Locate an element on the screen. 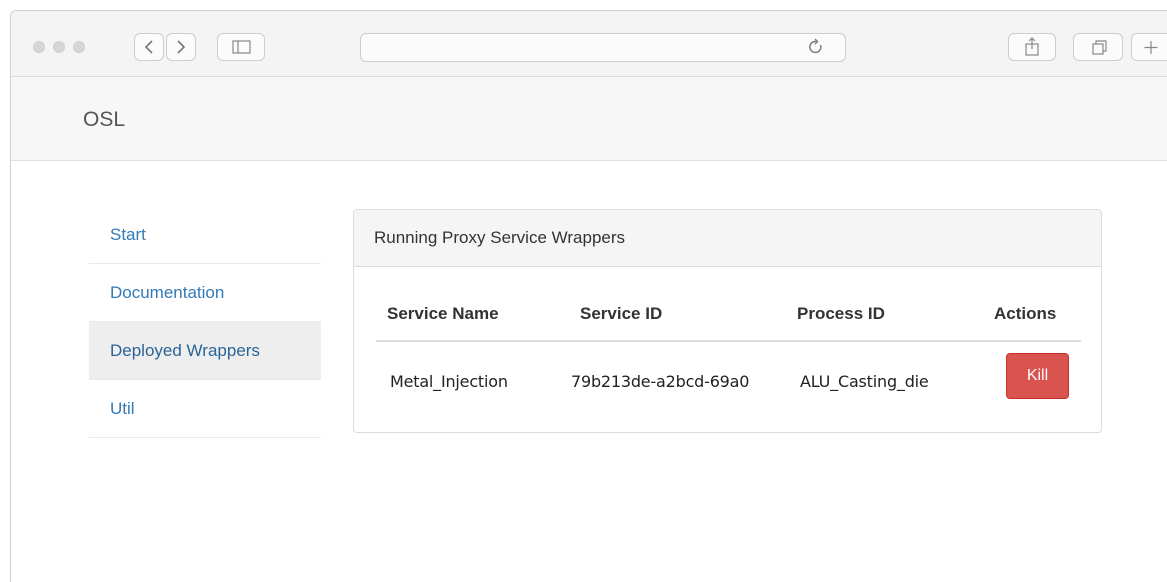 This screenshot has width=1167, height=582. share-icon is located at coordinates (1032, 46).